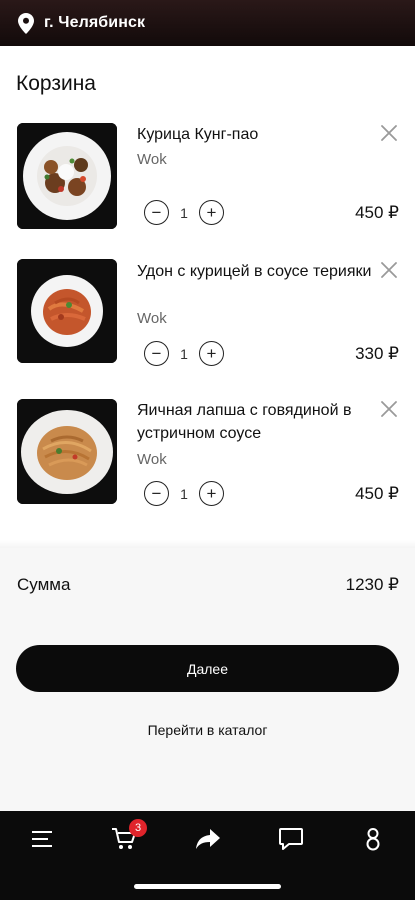  Describe the element at coordinates (291, 839) in the screenshot. I see `chat-icon` at that location.